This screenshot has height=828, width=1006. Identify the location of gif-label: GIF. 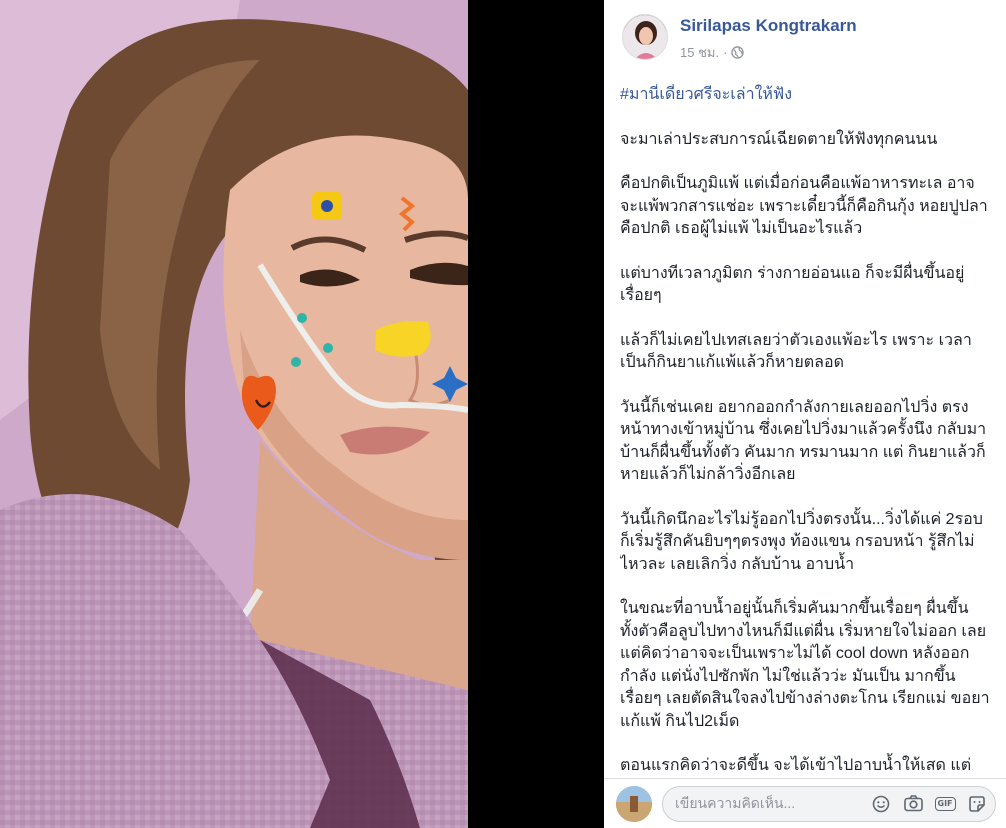
(945, 803).